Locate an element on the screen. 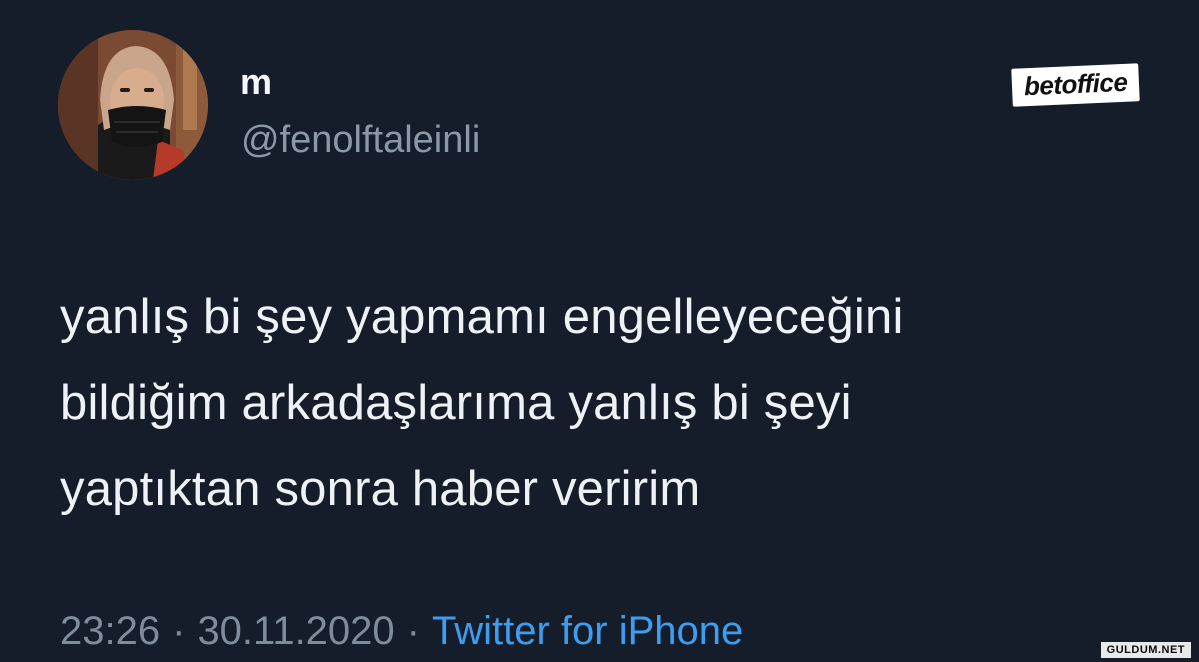 This screenshot has width=1199, height=662. display-name: m is located at coordinates (256, 82).